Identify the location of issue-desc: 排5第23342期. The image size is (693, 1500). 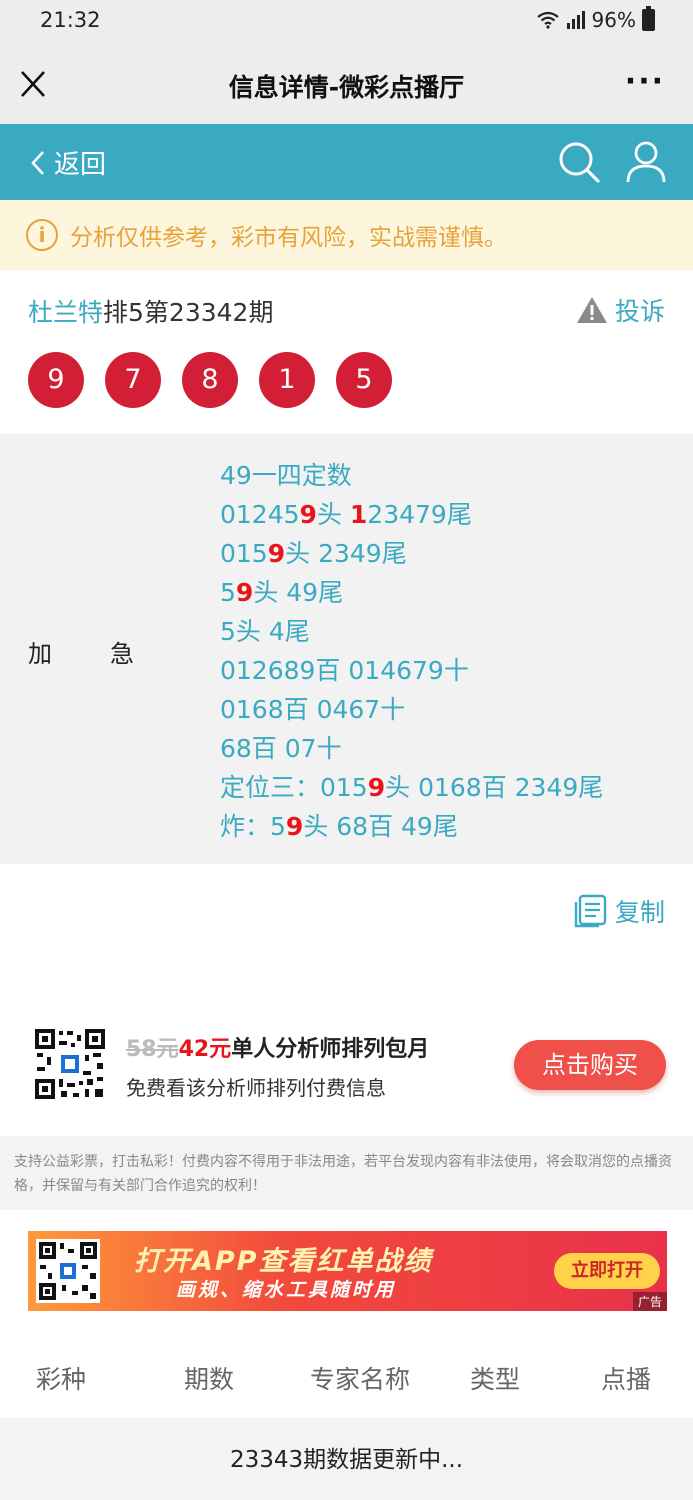
(188, 312).